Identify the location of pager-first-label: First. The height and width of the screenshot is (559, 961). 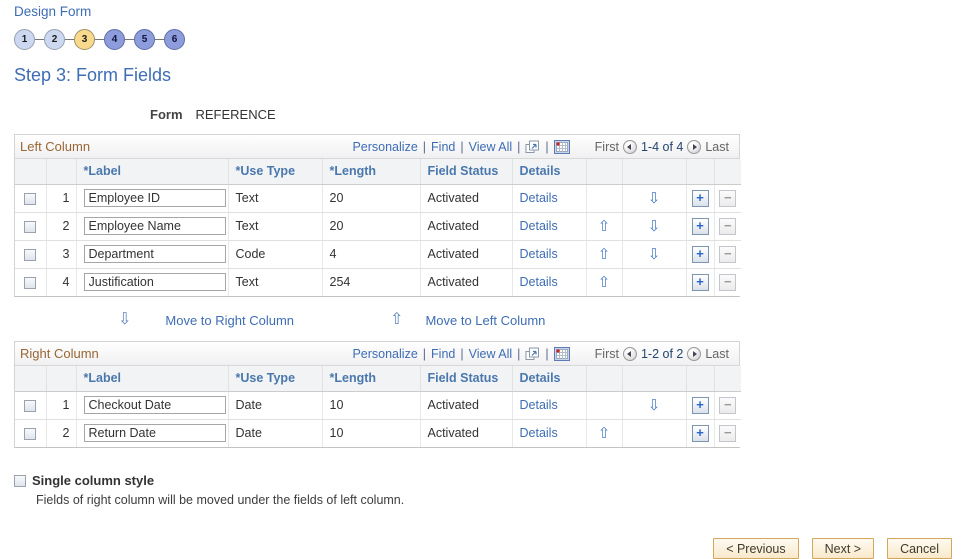
(606, 146).